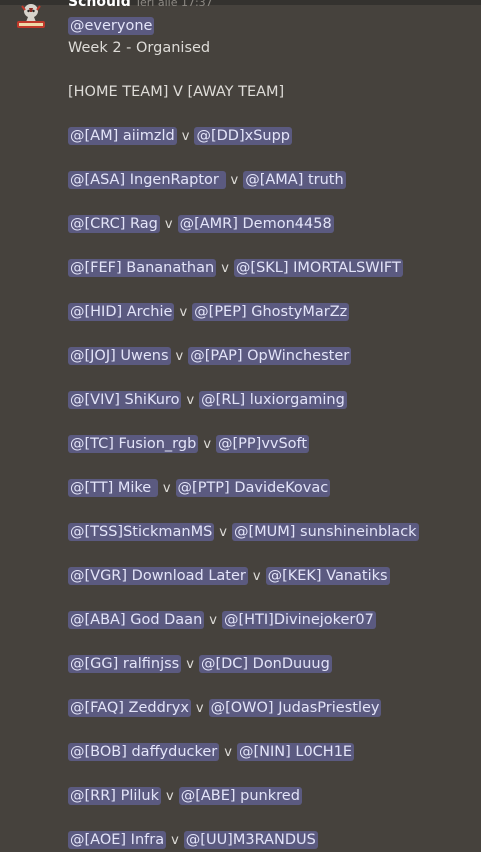 This screenshot has width=481, height=852. I want to click on fixture-line: @[HID] Archie v @[PEP] GhostyMarZz, so click(209, 312).